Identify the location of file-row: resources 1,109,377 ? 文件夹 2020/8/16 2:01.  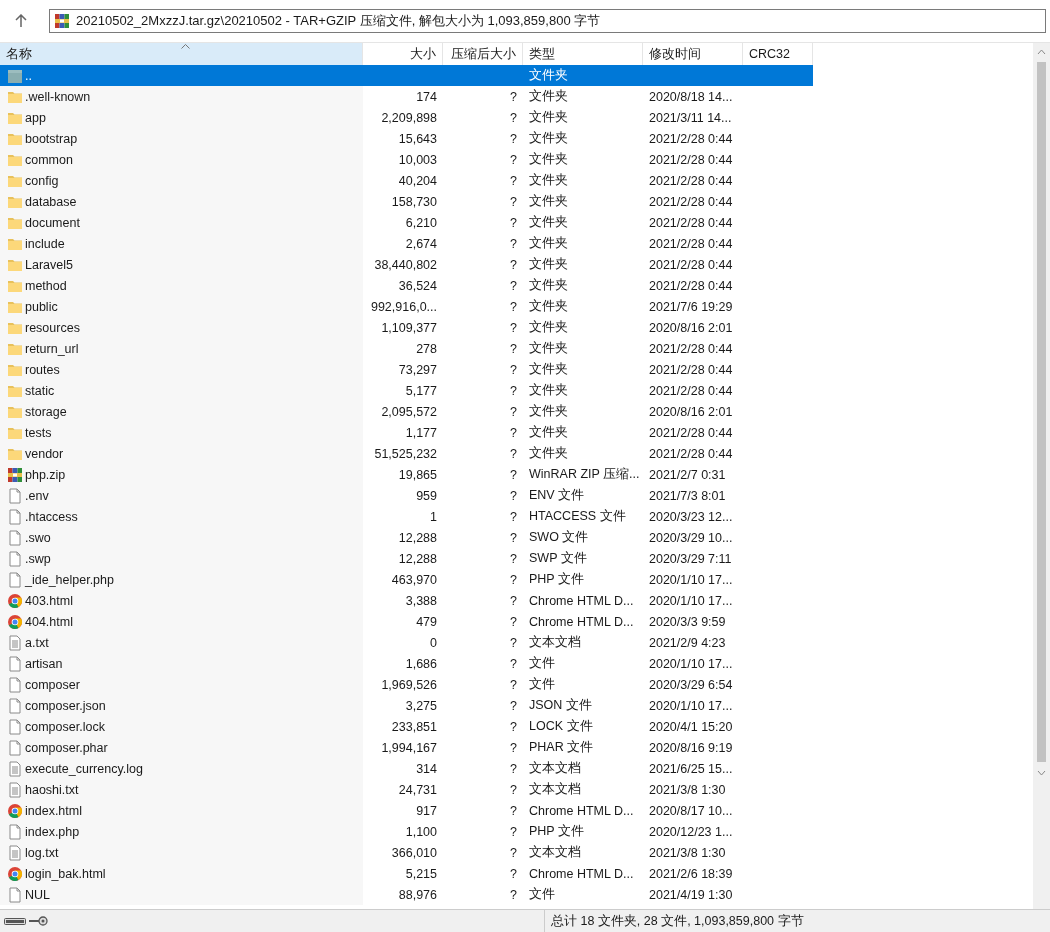
(406, 327).